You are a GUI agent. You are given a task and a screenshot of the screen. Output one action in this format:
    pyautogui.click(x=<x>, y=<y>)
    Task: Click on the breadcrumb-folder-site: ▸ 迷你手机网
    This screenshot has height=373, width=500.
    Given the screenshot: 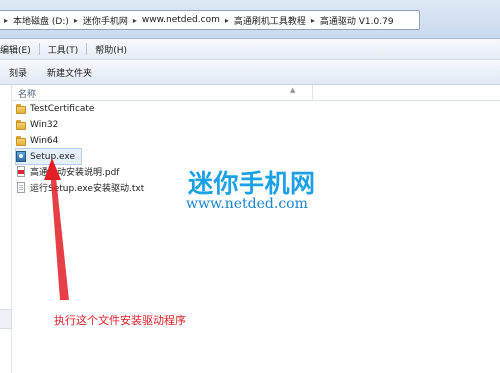 What is the action you would take?
    pyautogui.click(x=98, y=20)
    